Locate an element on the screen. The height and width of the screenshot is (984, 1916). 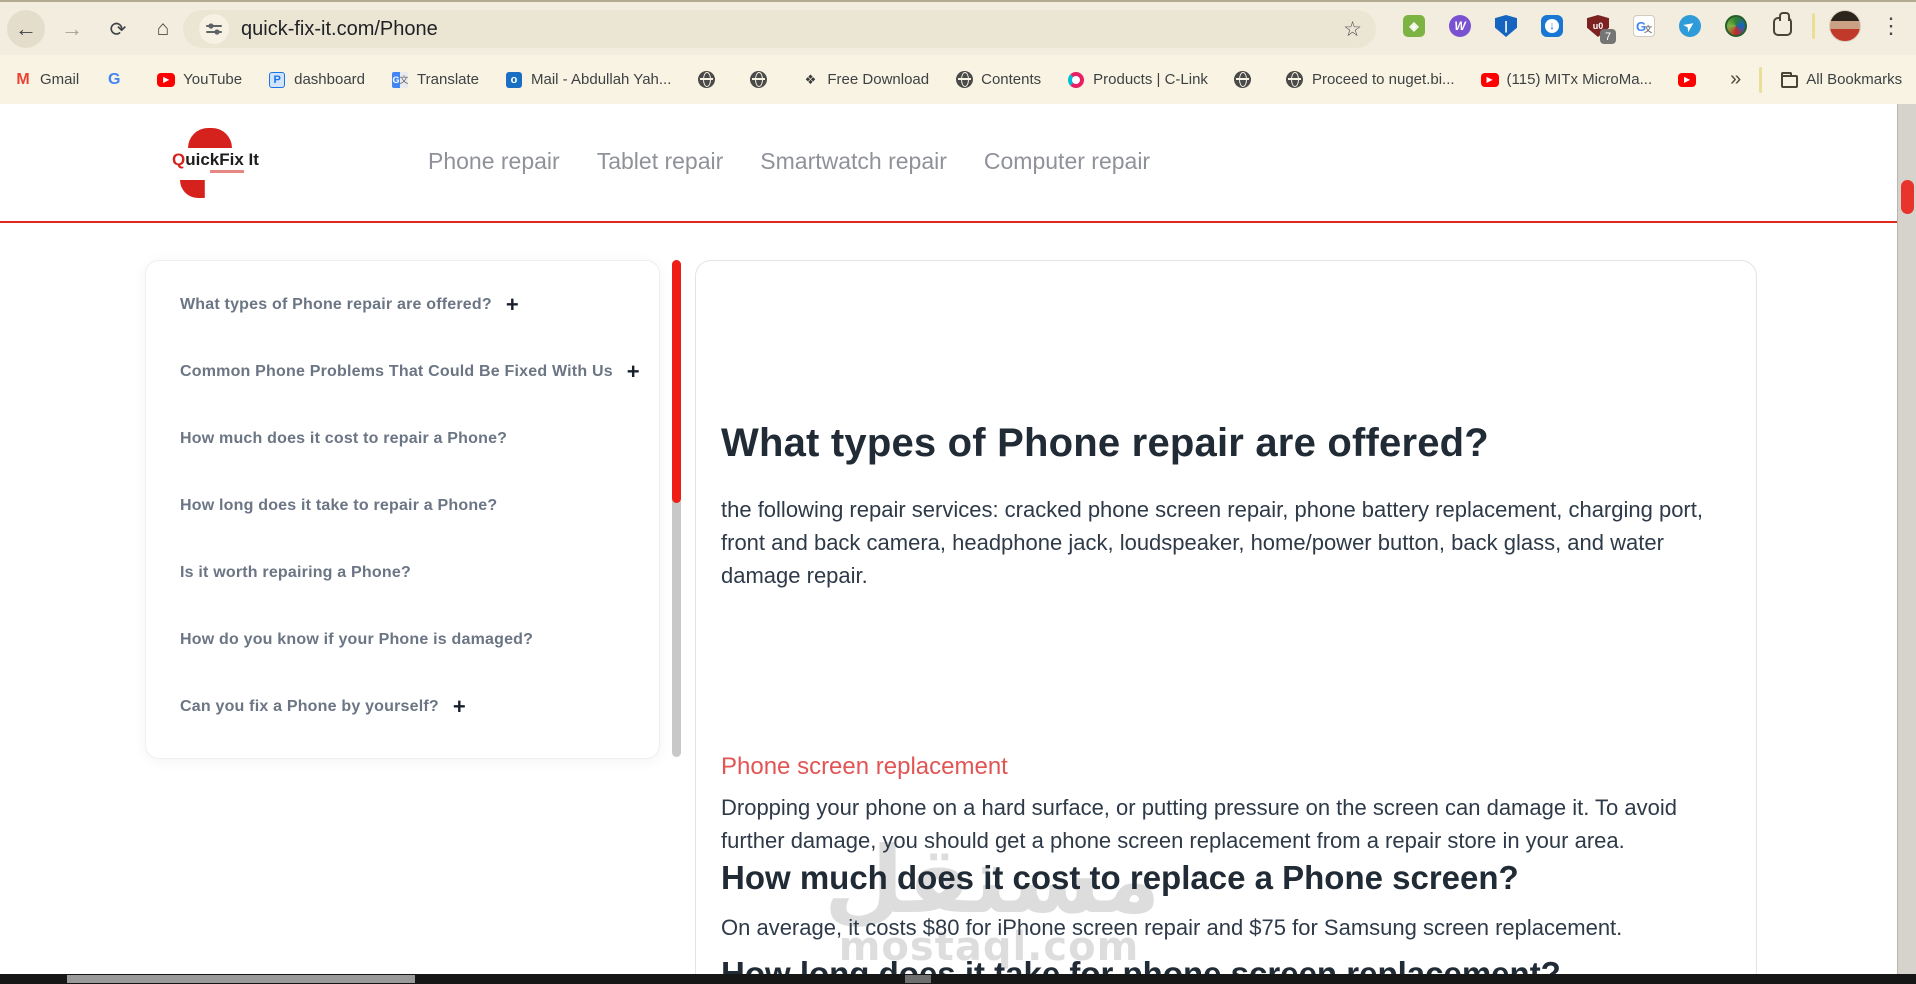
reload-button: ⟳ is located at coordinates (118, 29).